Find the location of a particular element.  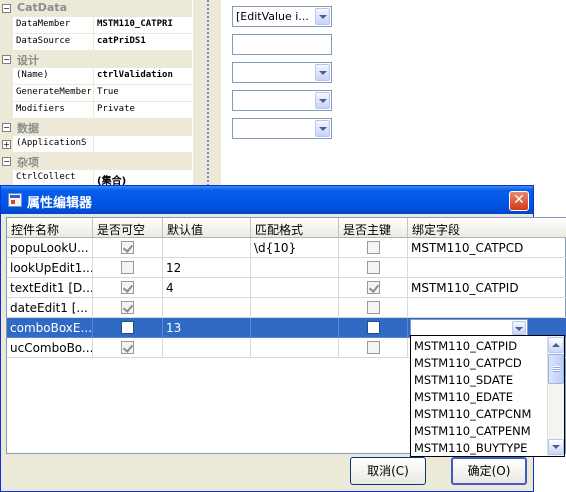

dropdown-option: MSTM110_CATPCD is located at coordinates (479, 362).